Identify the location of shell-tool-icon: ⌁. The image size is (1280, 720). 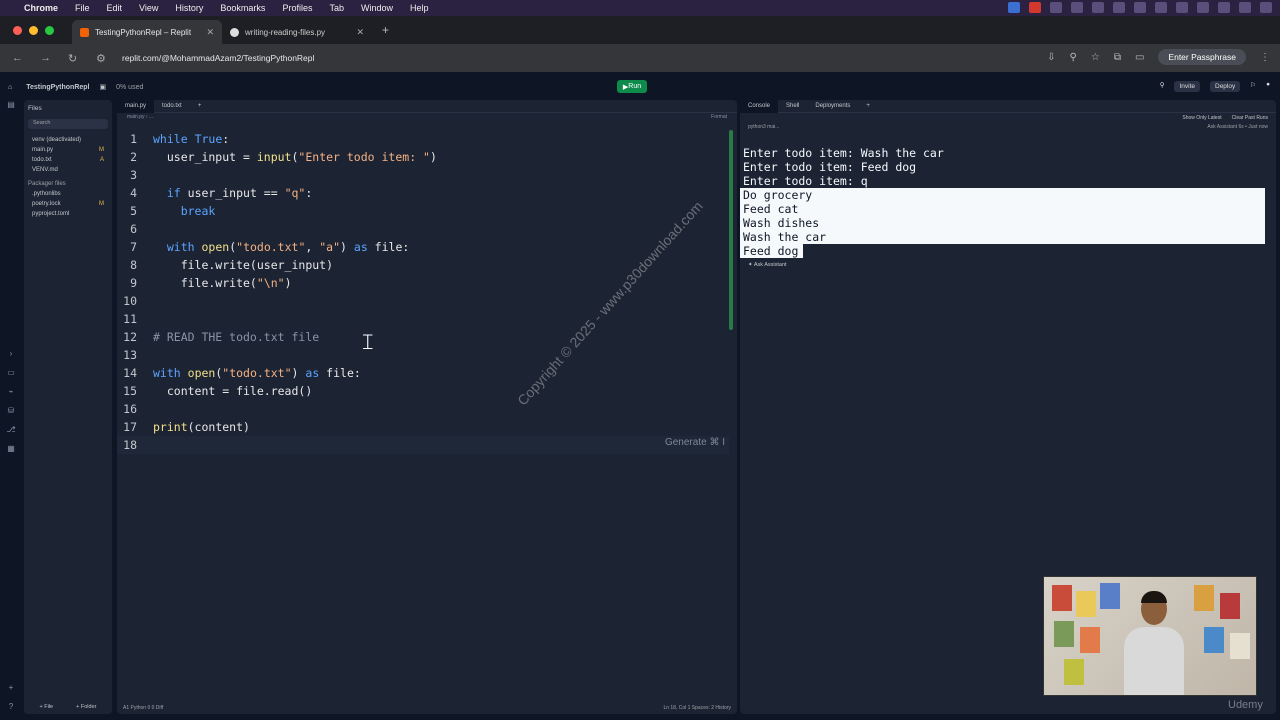
(11, 391).